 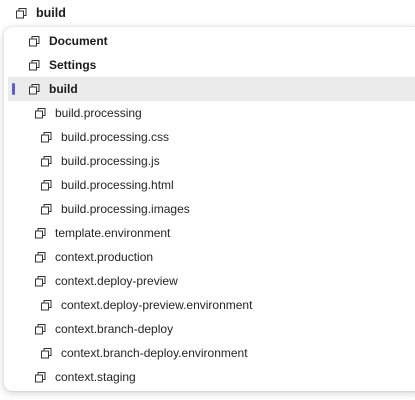 I want to click on menu-item-label: build, so click(x=63, y=89).